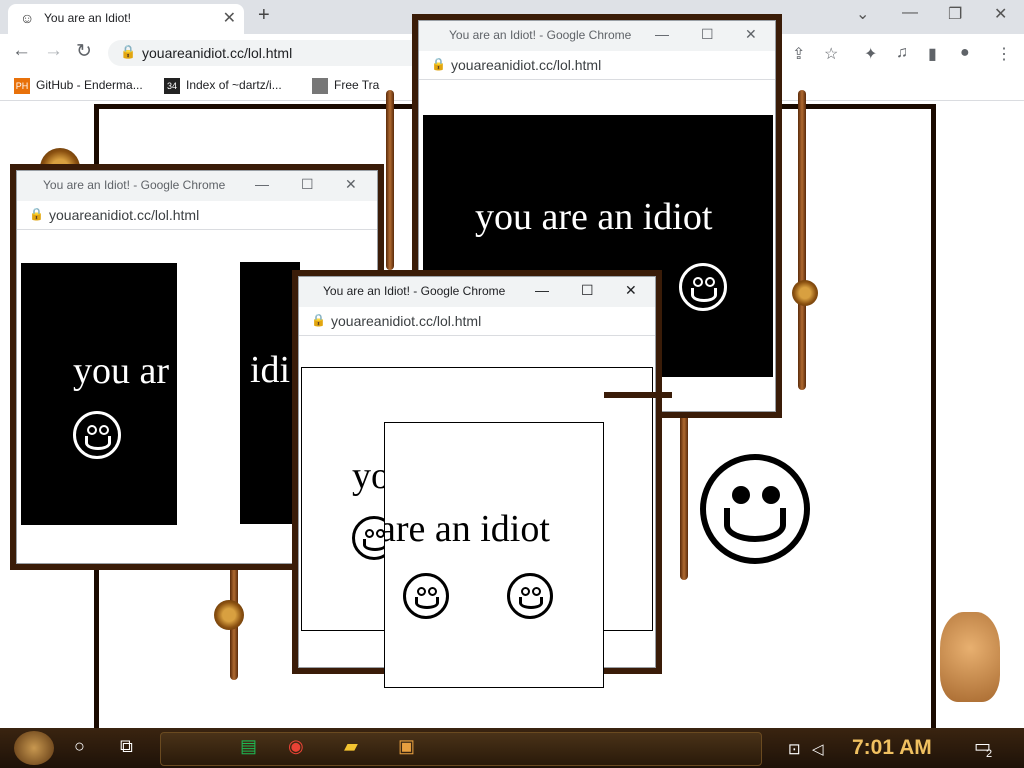  Describe the element at coordinates (638, 395) in the screenshot. I see `frame-edge` at that location.